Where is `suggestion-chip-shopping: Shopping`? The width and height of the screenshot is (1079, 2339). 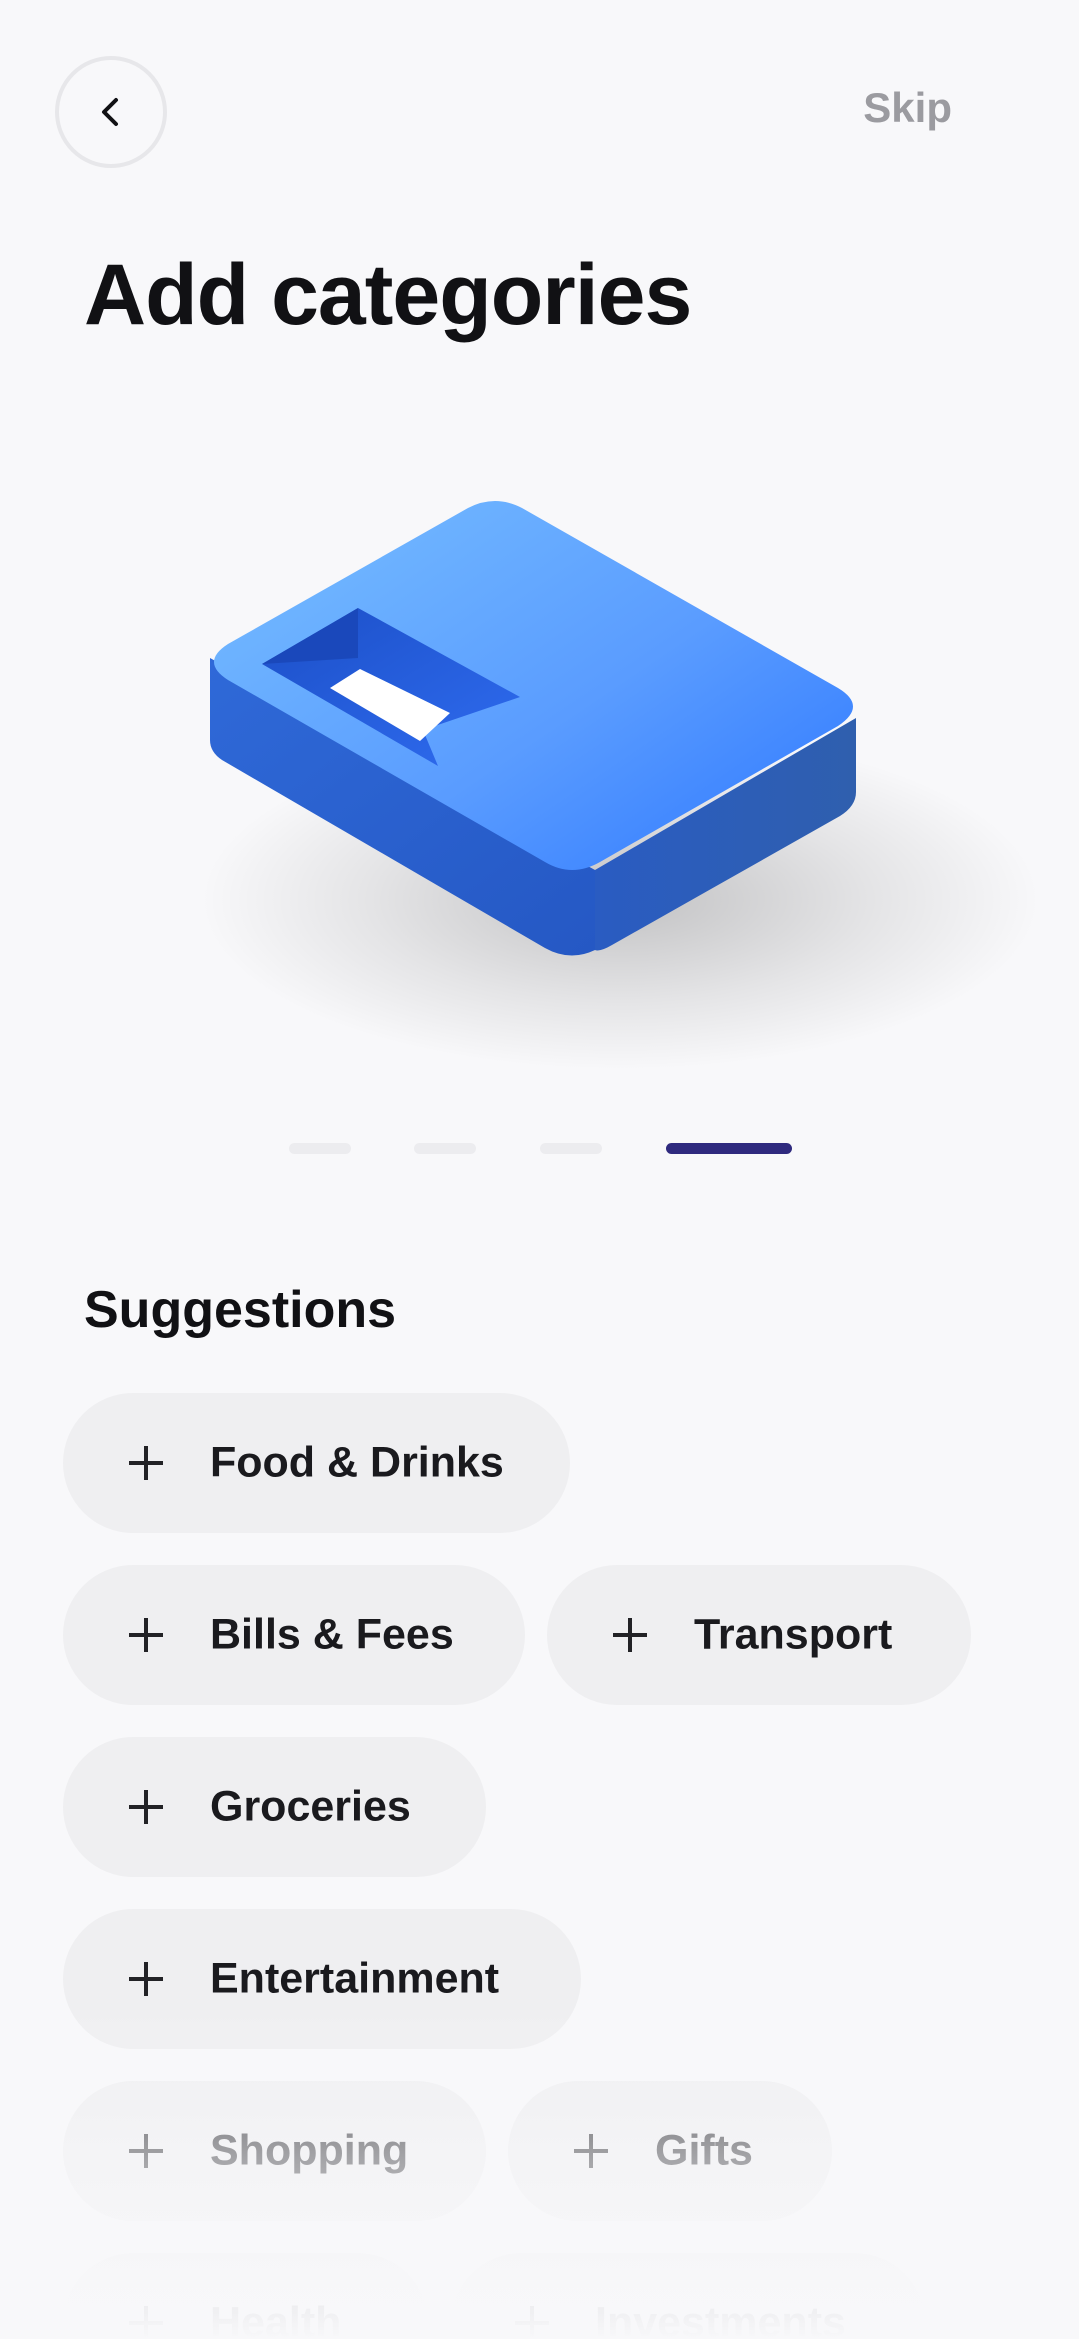
suggestion-chip-shopping: Shopping is located at coordinates (274, 2151).